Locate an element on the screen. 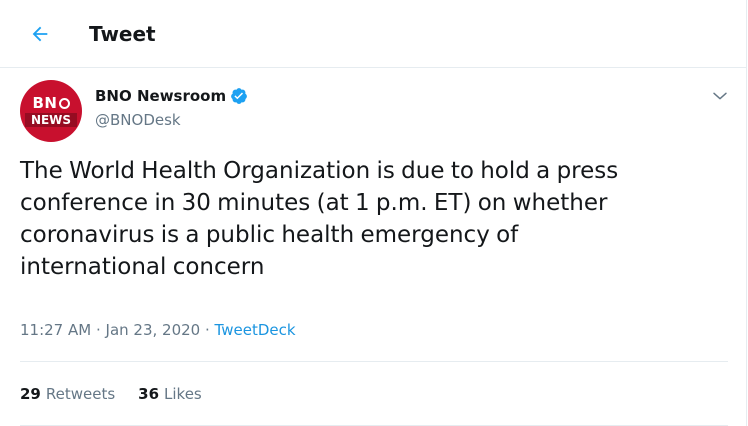  back-button is located at coordinates (40, 34).